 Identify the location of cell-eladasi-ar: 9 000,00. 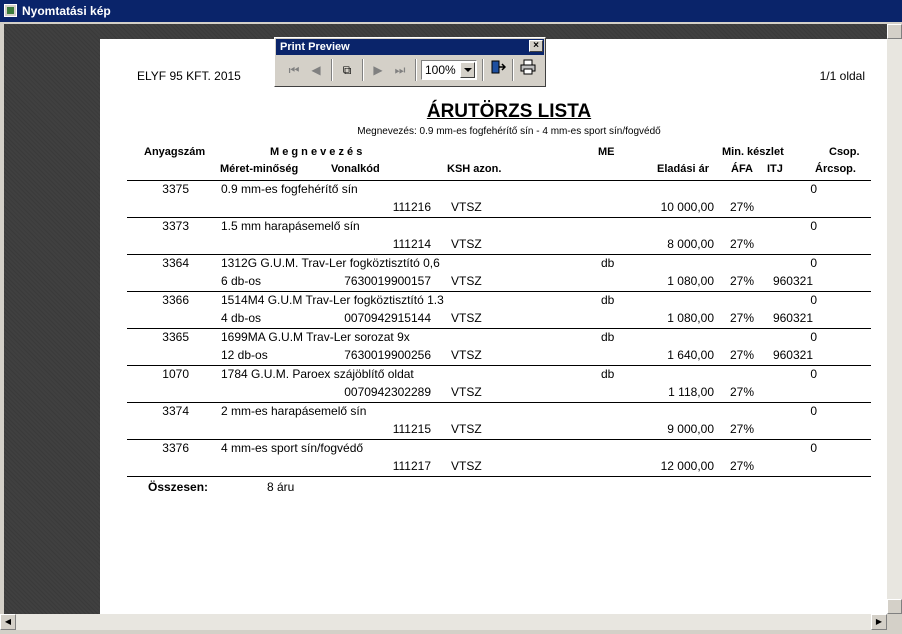
(690, 429).